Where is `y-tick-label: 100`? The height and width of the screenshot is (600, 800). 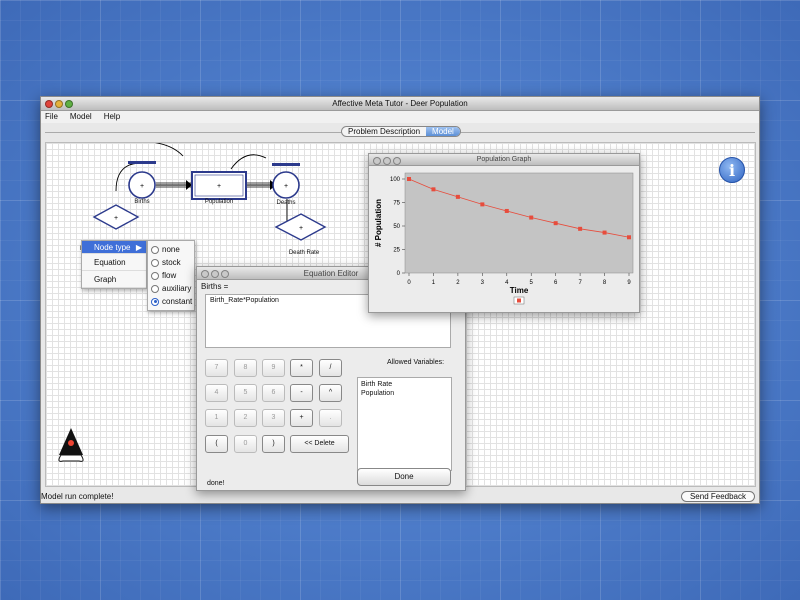
y-tick-label: 100 is located at coordinates (395, 180).